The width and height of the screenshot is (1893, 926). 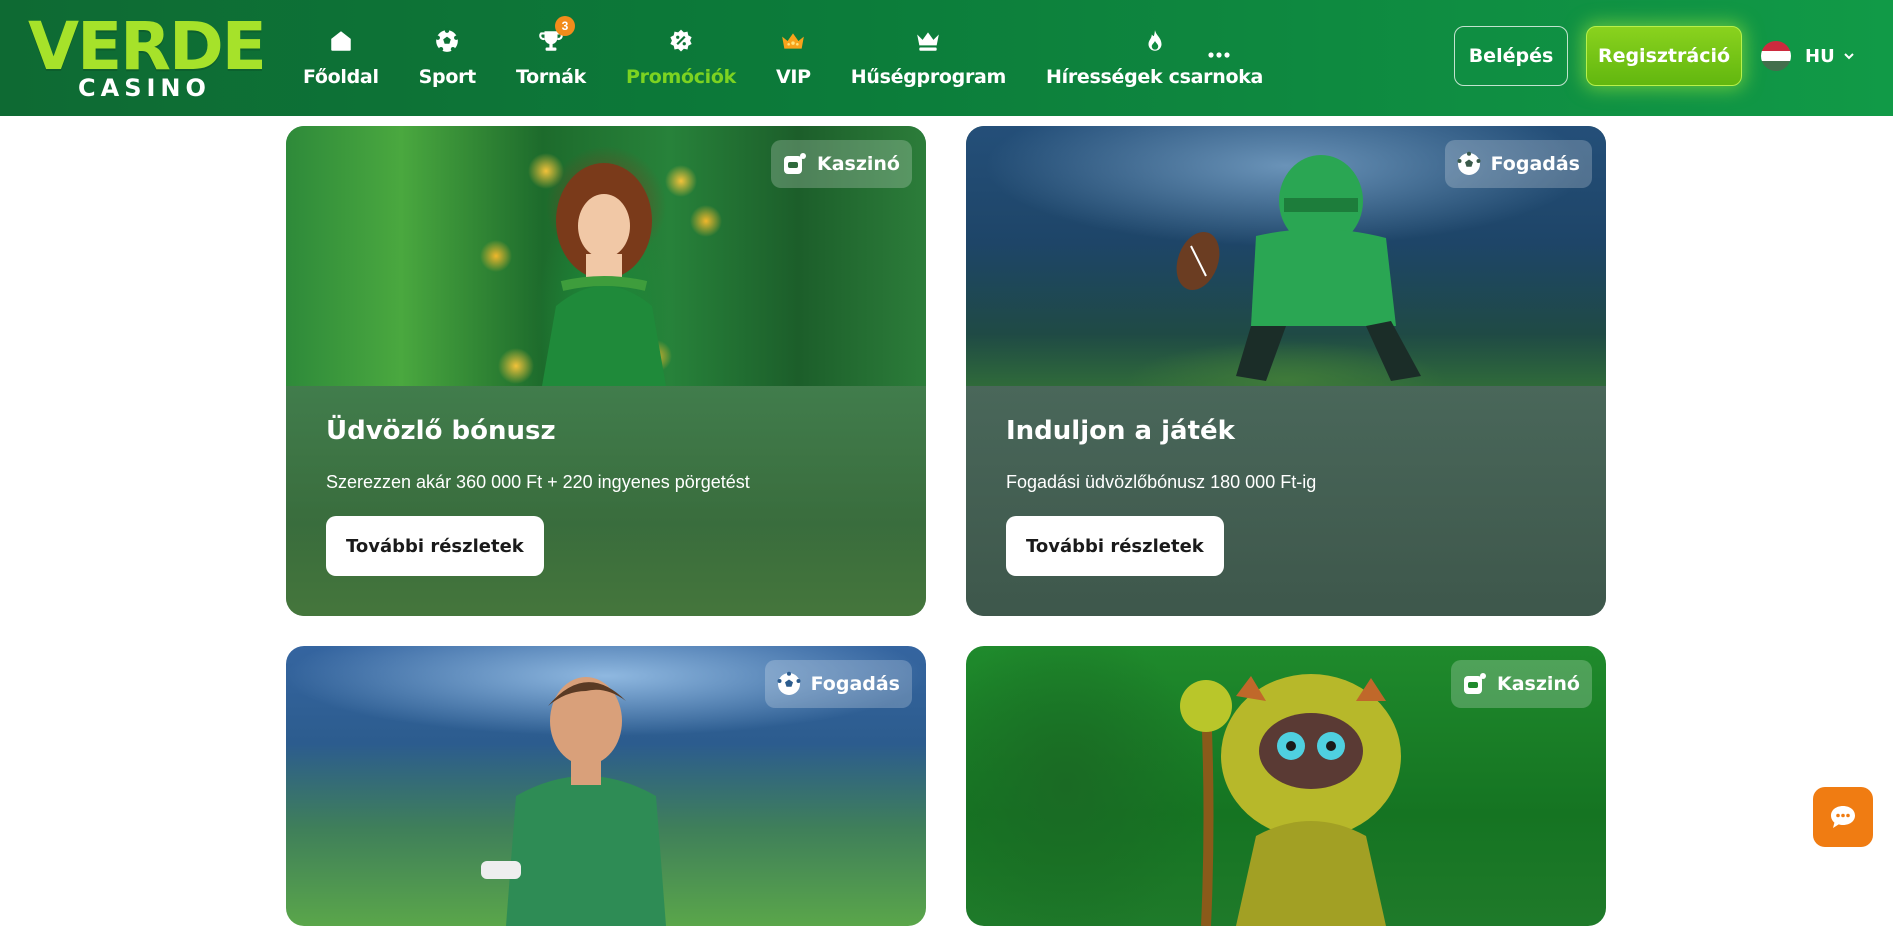 What do you see at coordinates (681, 41) in the screenshot?
I see `promo-badge-icon` at bounding box center [681, 41].